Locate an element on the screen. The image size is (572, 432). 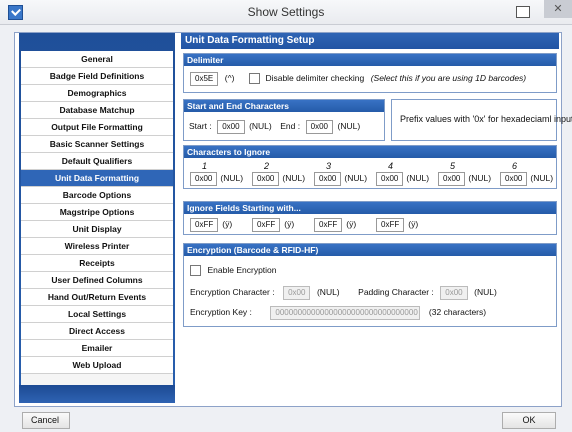
ignore-char-number: 3 is located at coordinates (329, 166).